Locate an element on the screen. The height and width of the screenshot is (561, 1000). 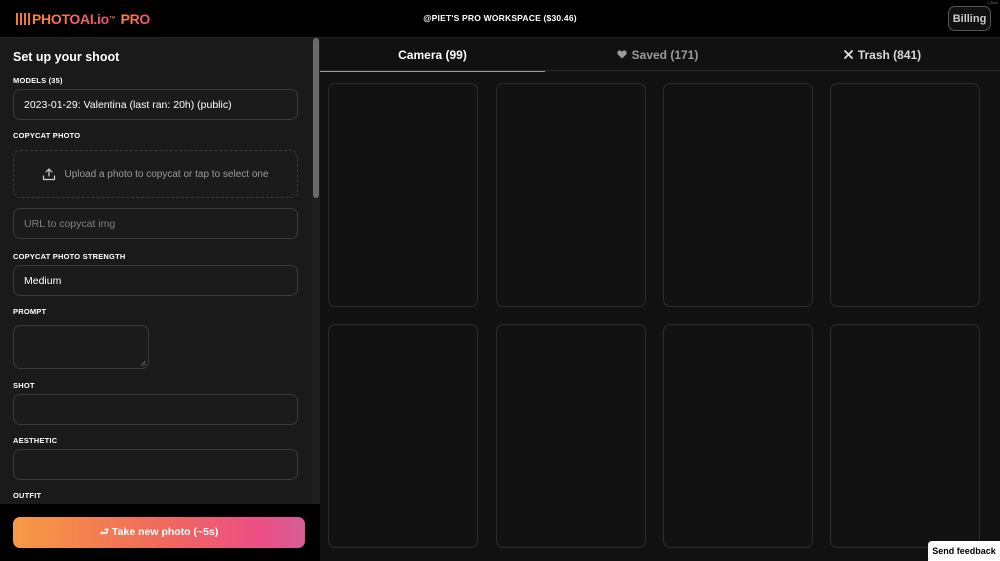
billing-button: Billing is located at coordinates (969, 18).